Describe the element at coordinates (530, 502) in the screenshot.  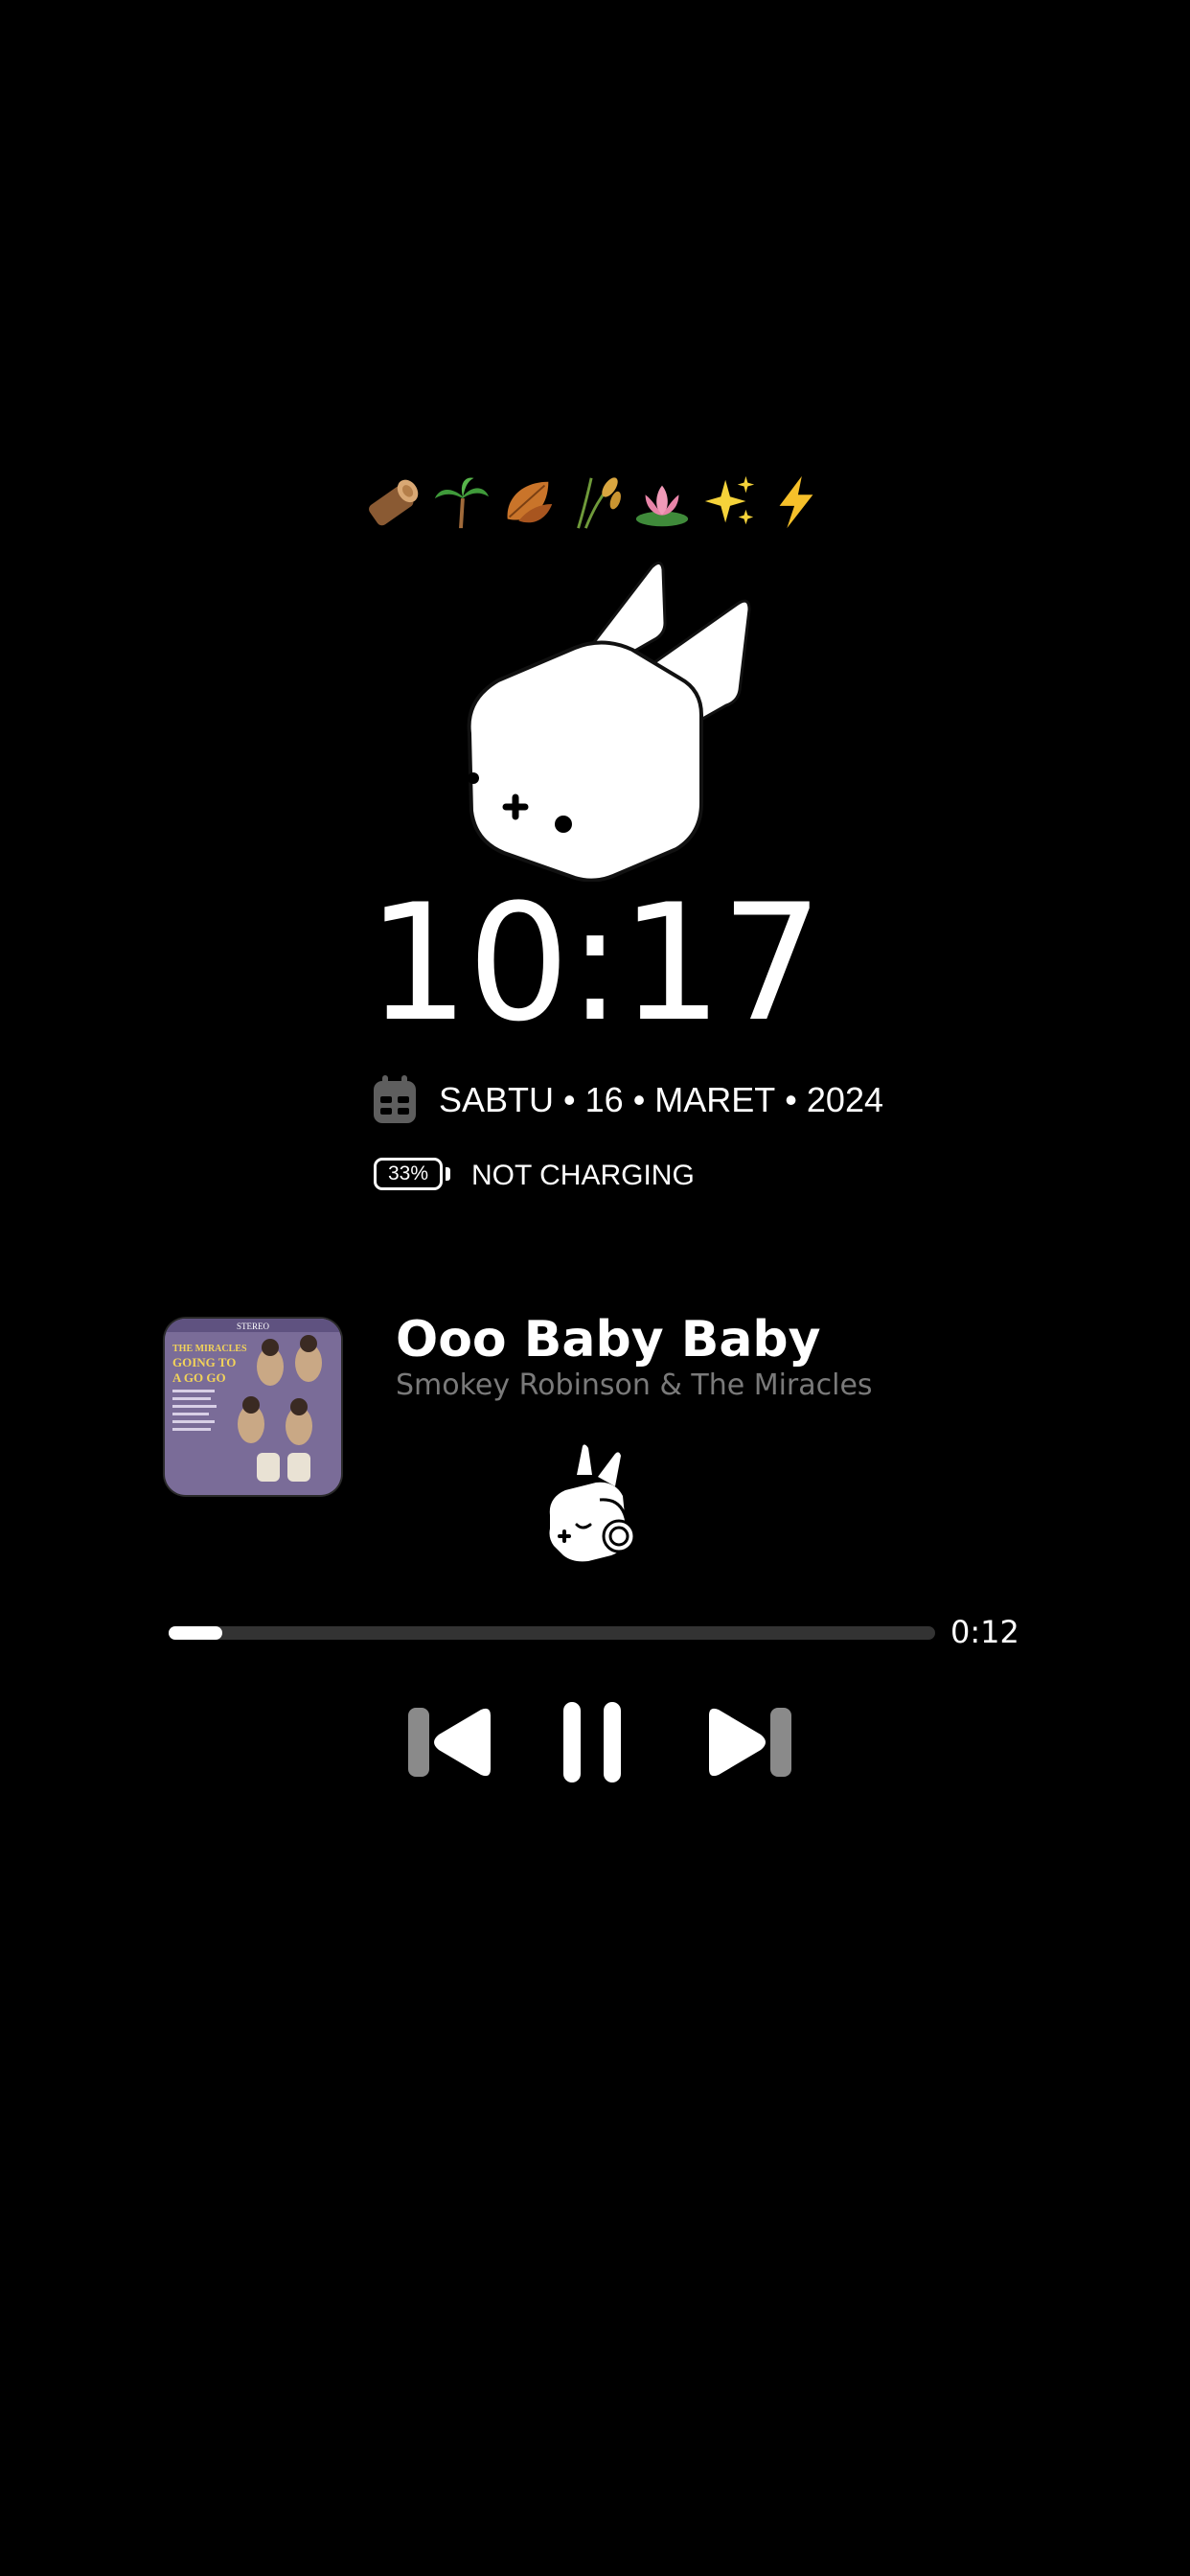
I see `fallen-leaf-icon` at that location.